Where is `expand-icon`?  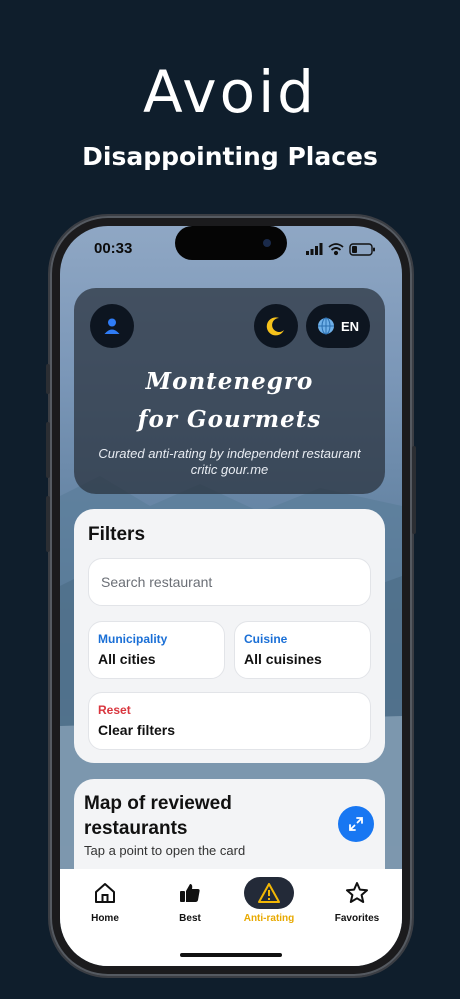 expand-icon is located at coordinates (356, 824).